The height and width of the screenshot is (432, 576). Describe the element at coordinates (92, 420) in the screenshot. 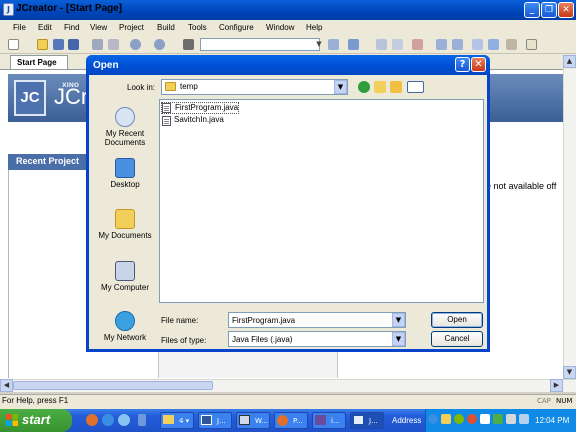

I see `firefox-quicklaunch-icon` at that location.